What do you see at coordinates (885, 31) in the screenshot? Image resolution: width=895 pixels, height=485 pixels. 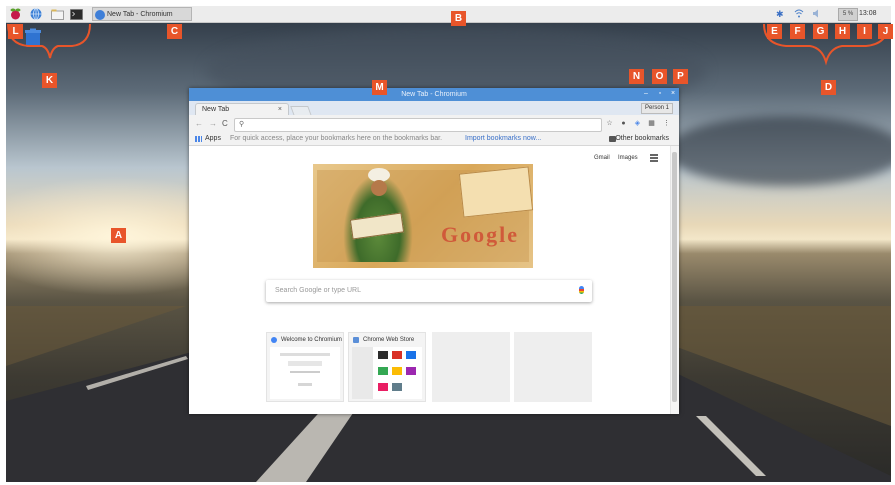 I see `callout-j: J` at bounding box center [885, 31].